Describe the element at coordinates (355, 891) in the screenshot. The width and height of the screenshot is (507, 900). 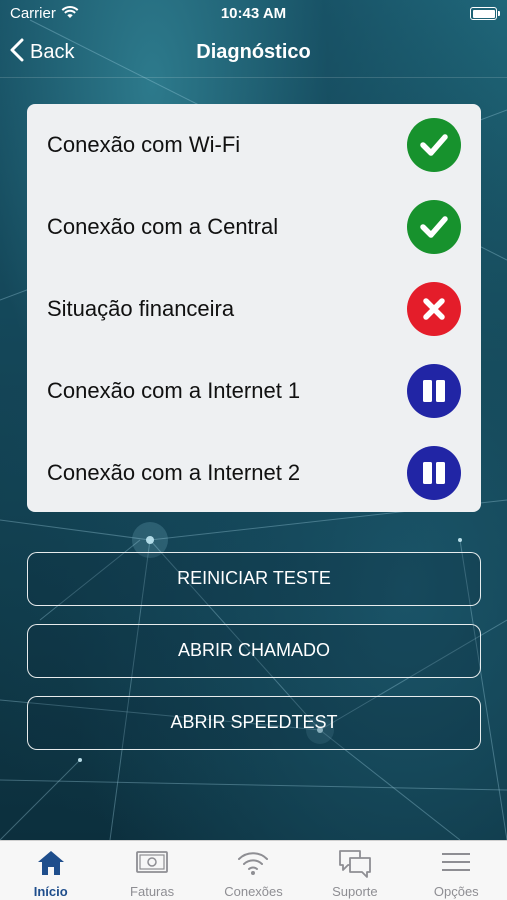
I see `tab-label: Suporte` at that location.